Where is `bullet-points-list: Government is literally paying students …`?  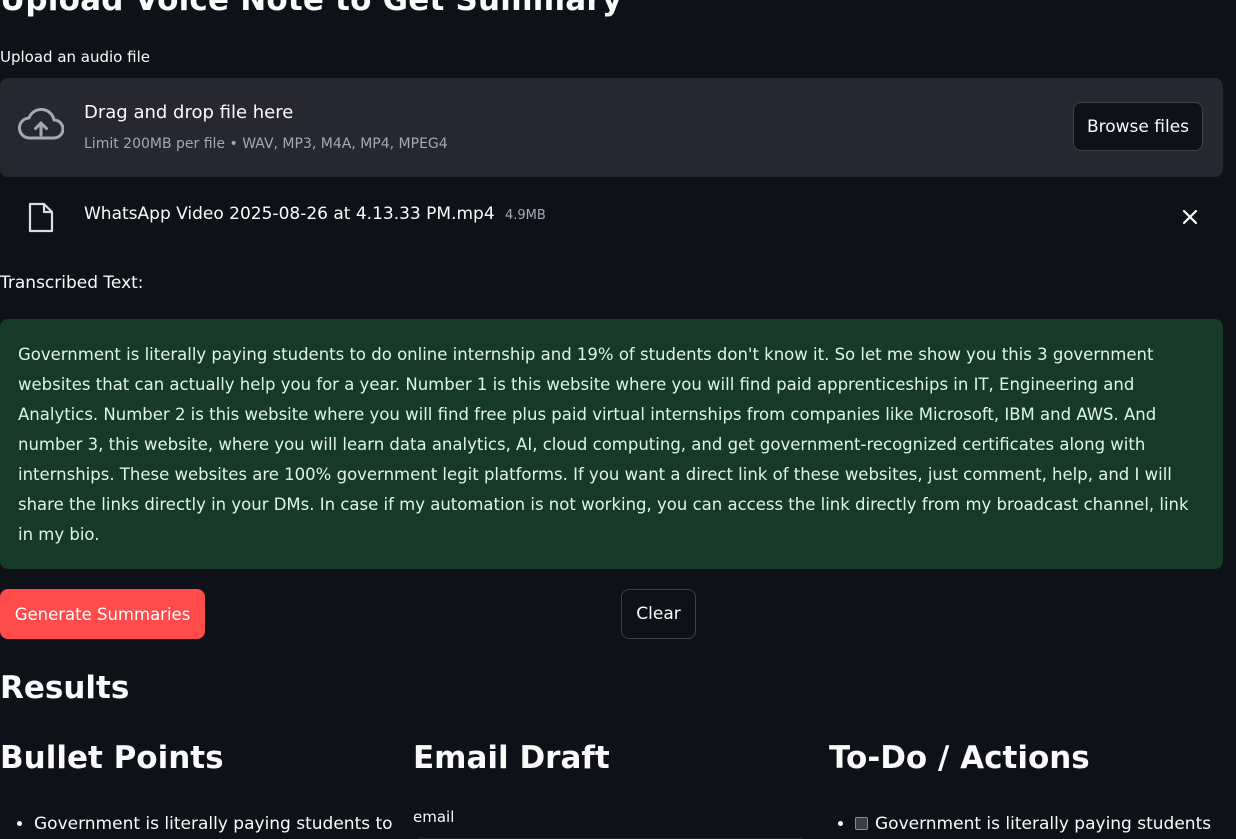
bullet-points-list: Government is literally paying students … is located at coordinates (200, 824).